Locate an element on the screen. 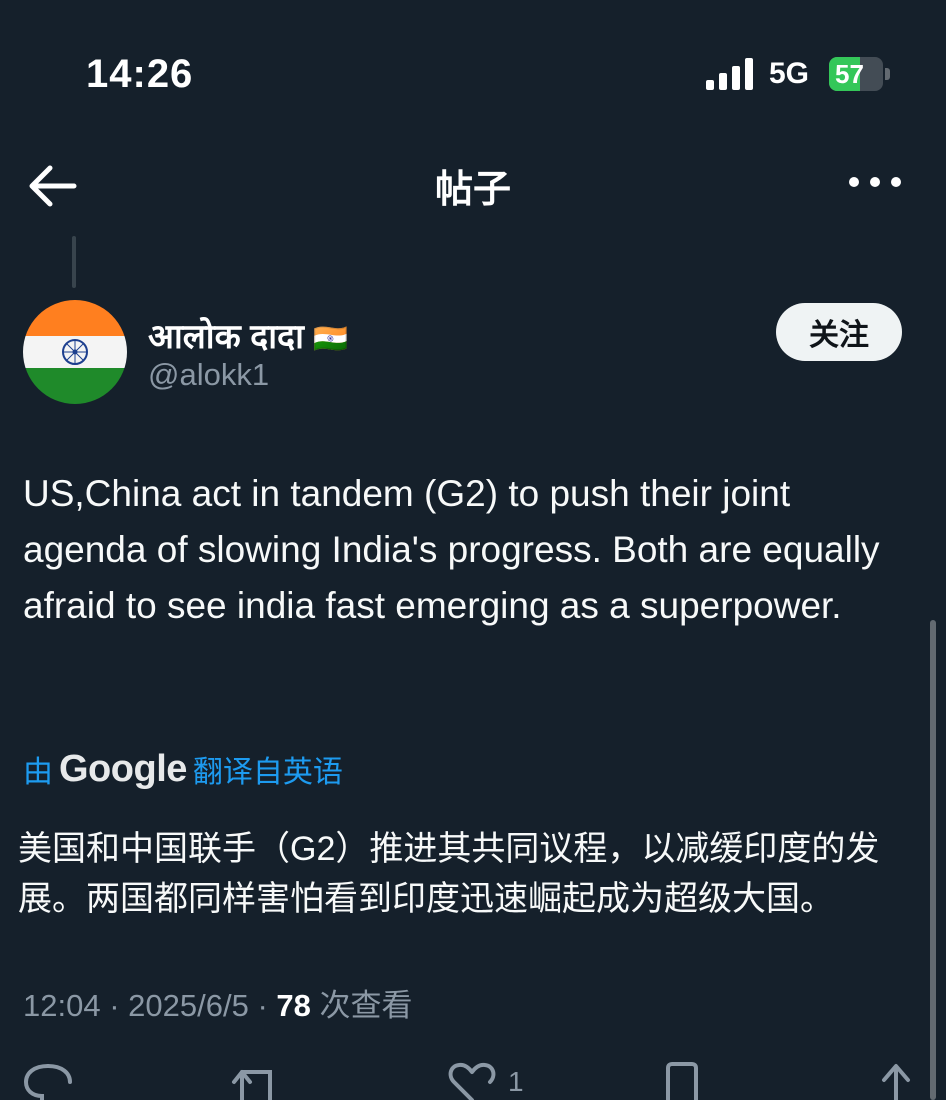 The image size is (946, 1100). action-bar: 1 is located at coordinates (473, 1080).